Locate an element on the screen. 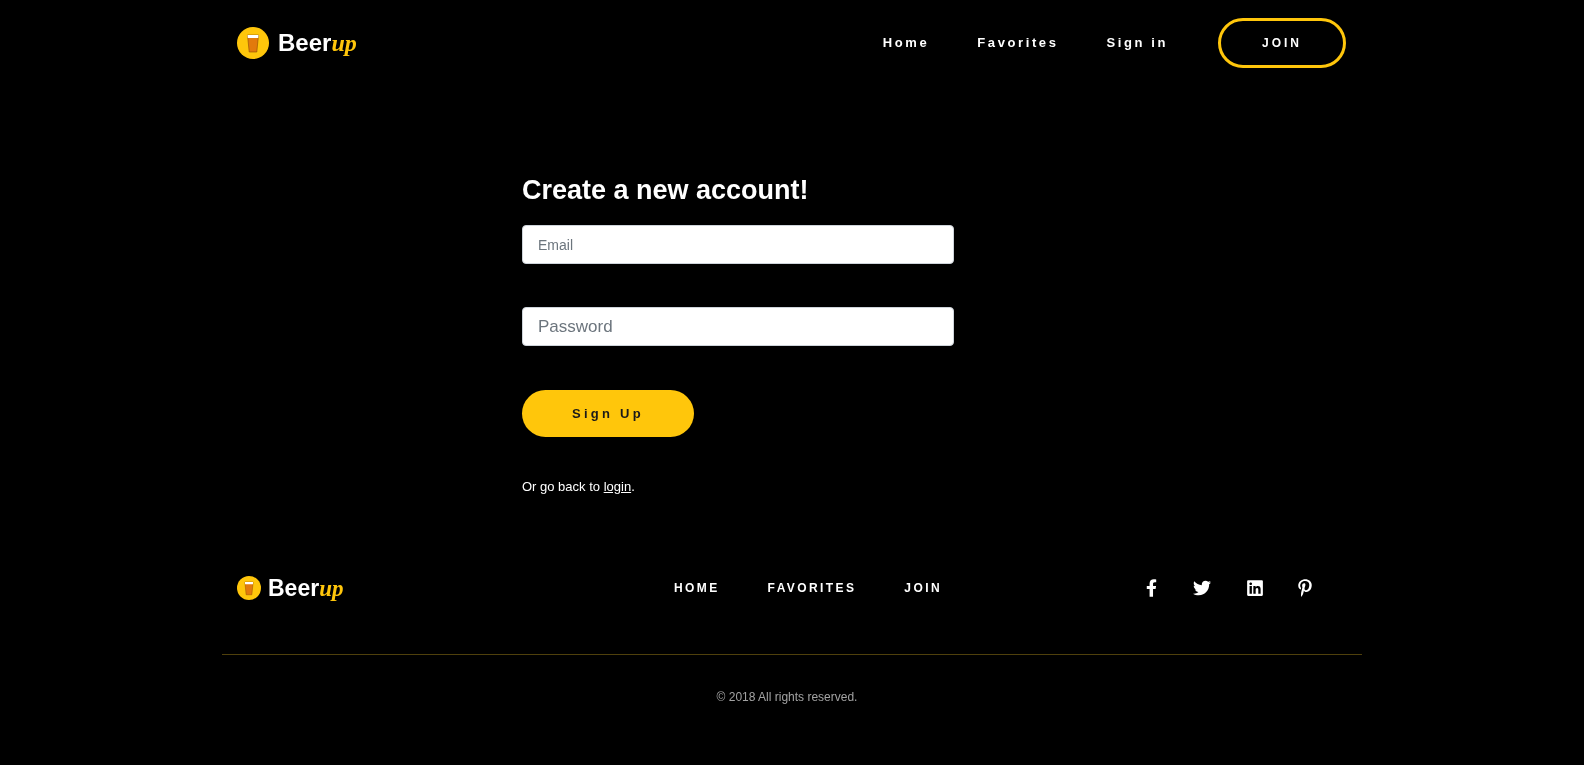 The image size is (1584, 765). footer-nav-link: JOIN is located at coordinates (923, 588).